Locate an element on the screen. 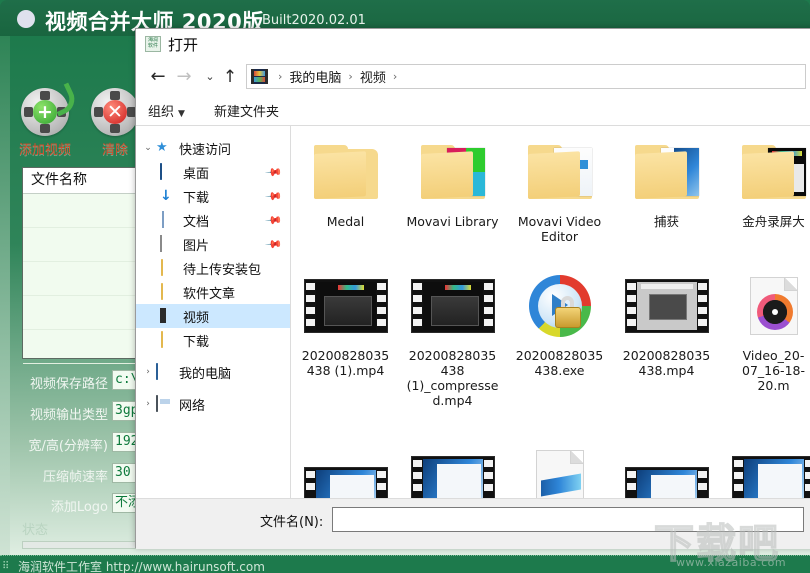 The width and height of the screenshot is (810, 573). dialog-bottom-bar: 文件名(N): is located at coordinates (473, 523).